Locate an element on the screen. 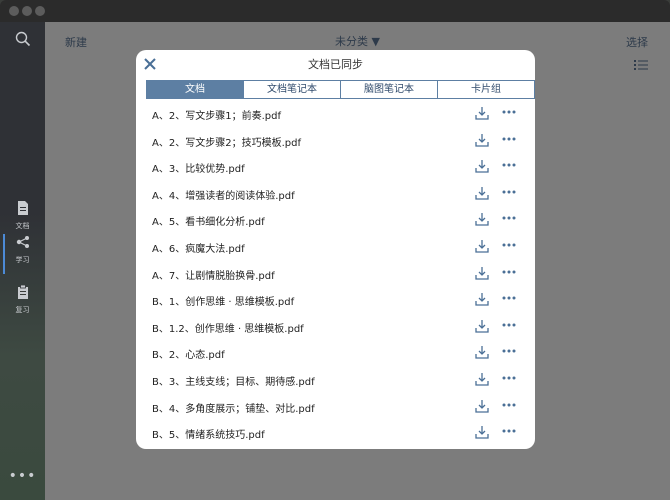  list-item: B、3、主线支线；目标、期待感.pdf is located at coordinates (335, 379).